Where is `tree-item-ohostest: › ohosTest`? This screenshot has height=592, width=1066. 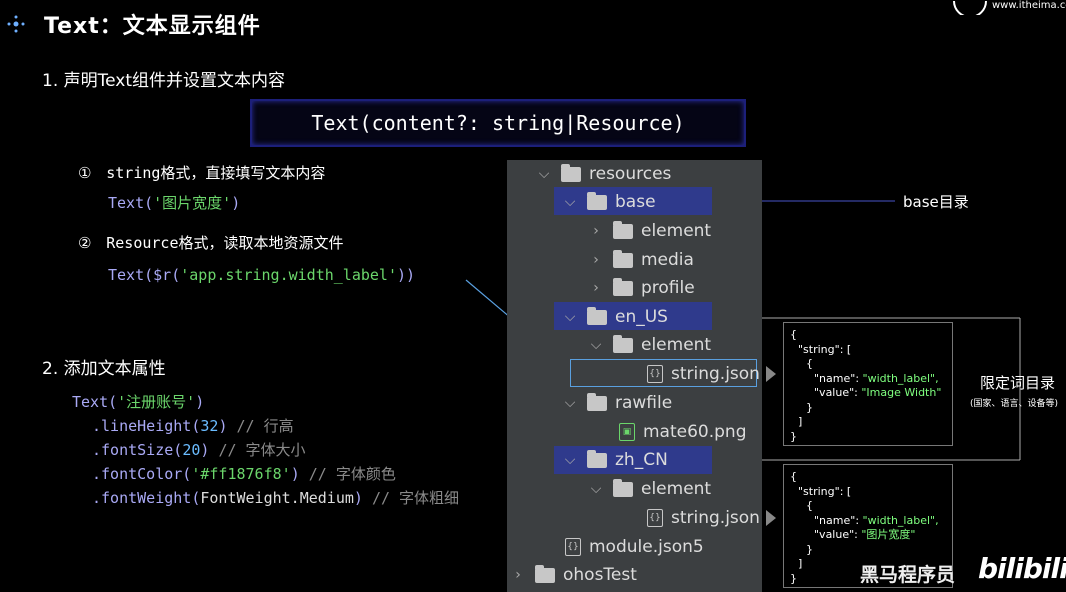 tree-item-ohostest: › ohosTest is located at coordinates (574, 575).